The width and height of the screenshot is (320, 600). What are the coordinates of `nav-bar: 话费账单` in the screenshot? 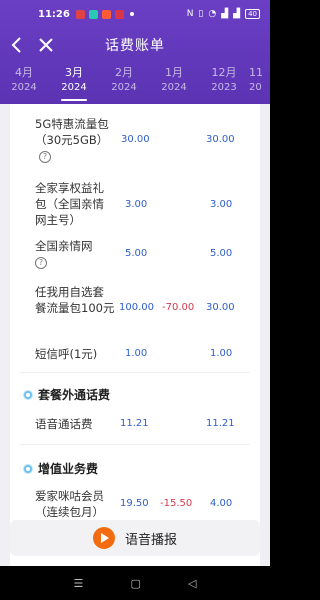 It's located at (135, 45).